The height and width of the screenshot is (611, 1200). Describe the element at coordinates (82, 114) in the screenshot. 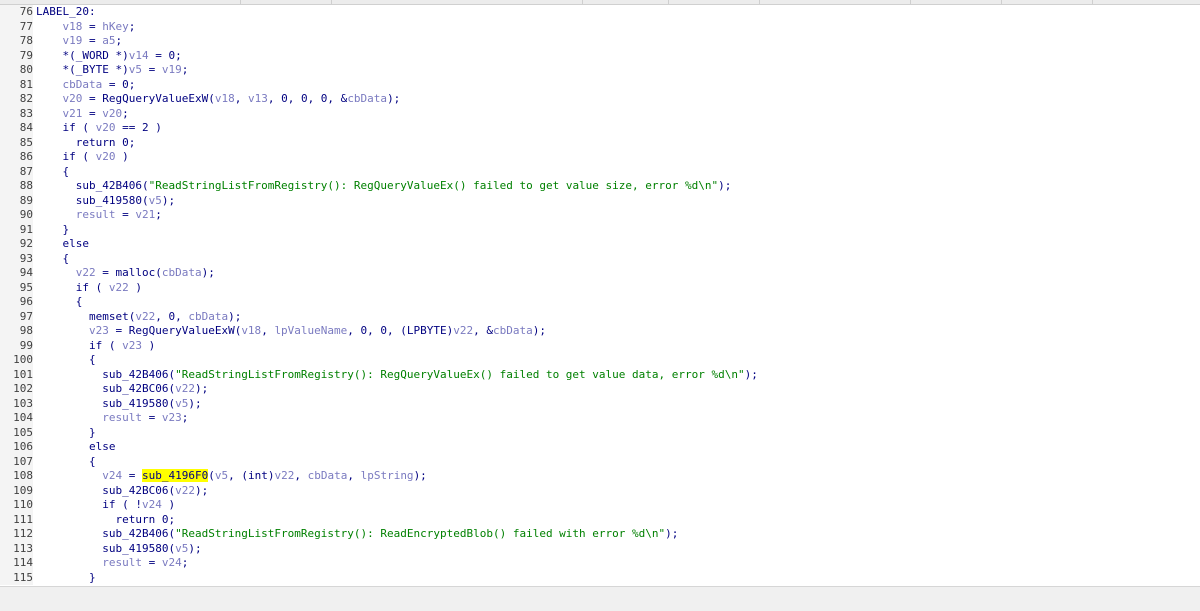

I see `code-text: v21 = v20;` at that location.